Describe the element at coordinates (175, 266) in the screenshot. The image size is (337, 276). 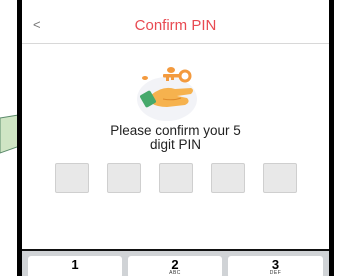
I see `key-2: 2 ABC` at that location.